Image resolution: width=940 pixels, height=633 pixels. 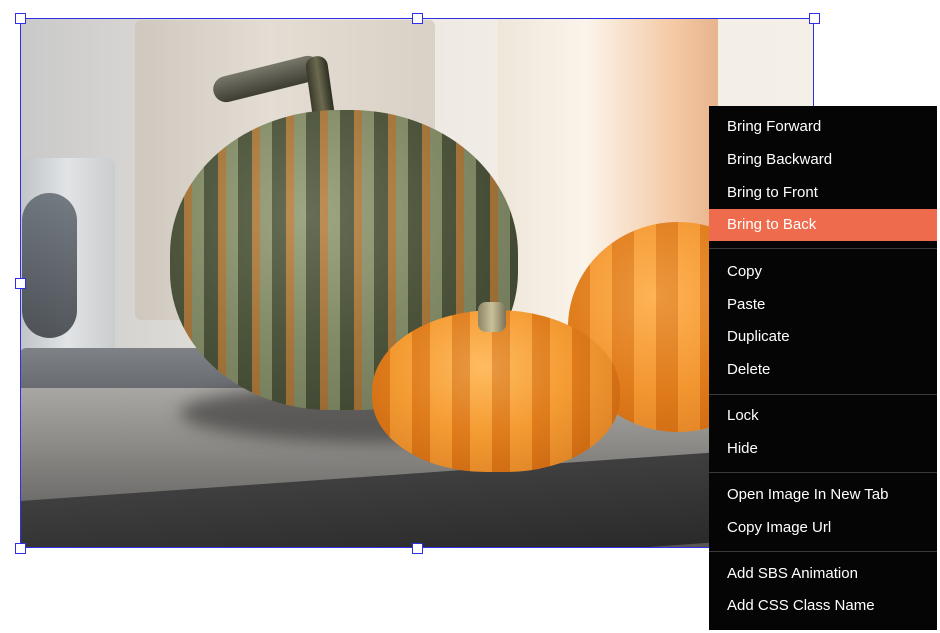 I want to click on resize-handle-top-left, so click(x=20, y=18).